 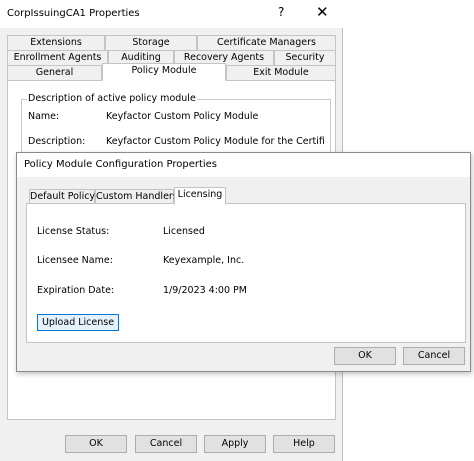 I want to click on tab-policy-module: Policy Module, so click(x=164, y=72).